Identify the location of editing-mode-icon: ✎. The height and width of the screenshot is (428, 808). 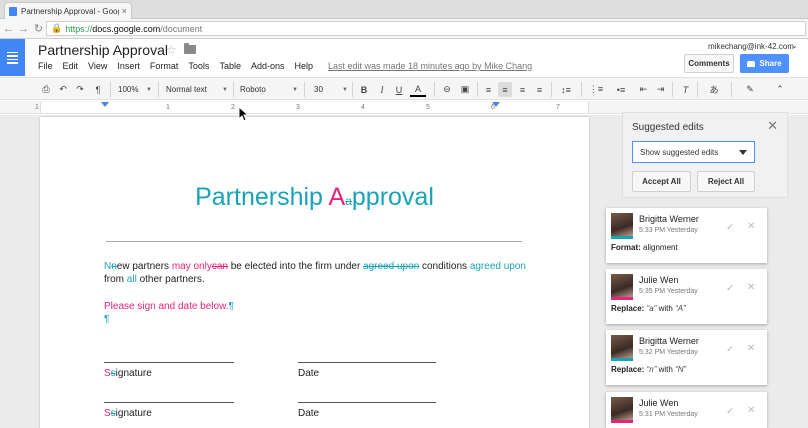
(750, 89).